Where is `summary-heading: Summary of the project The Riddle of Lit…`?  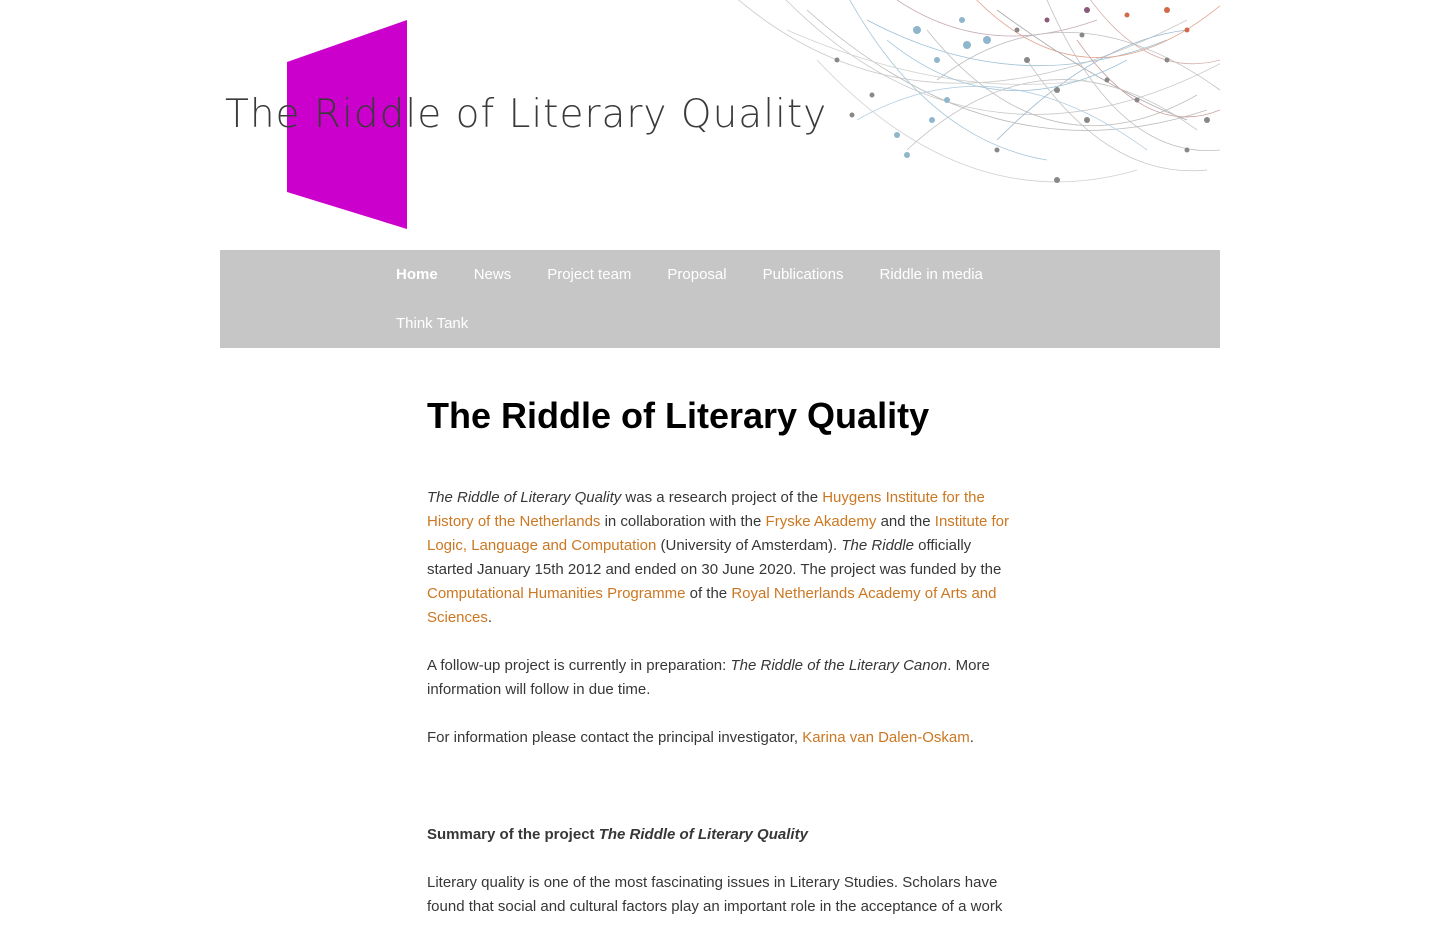 summary-heading: Summary of the project The Riddle of Lit… is located at coordinates (723, 835).